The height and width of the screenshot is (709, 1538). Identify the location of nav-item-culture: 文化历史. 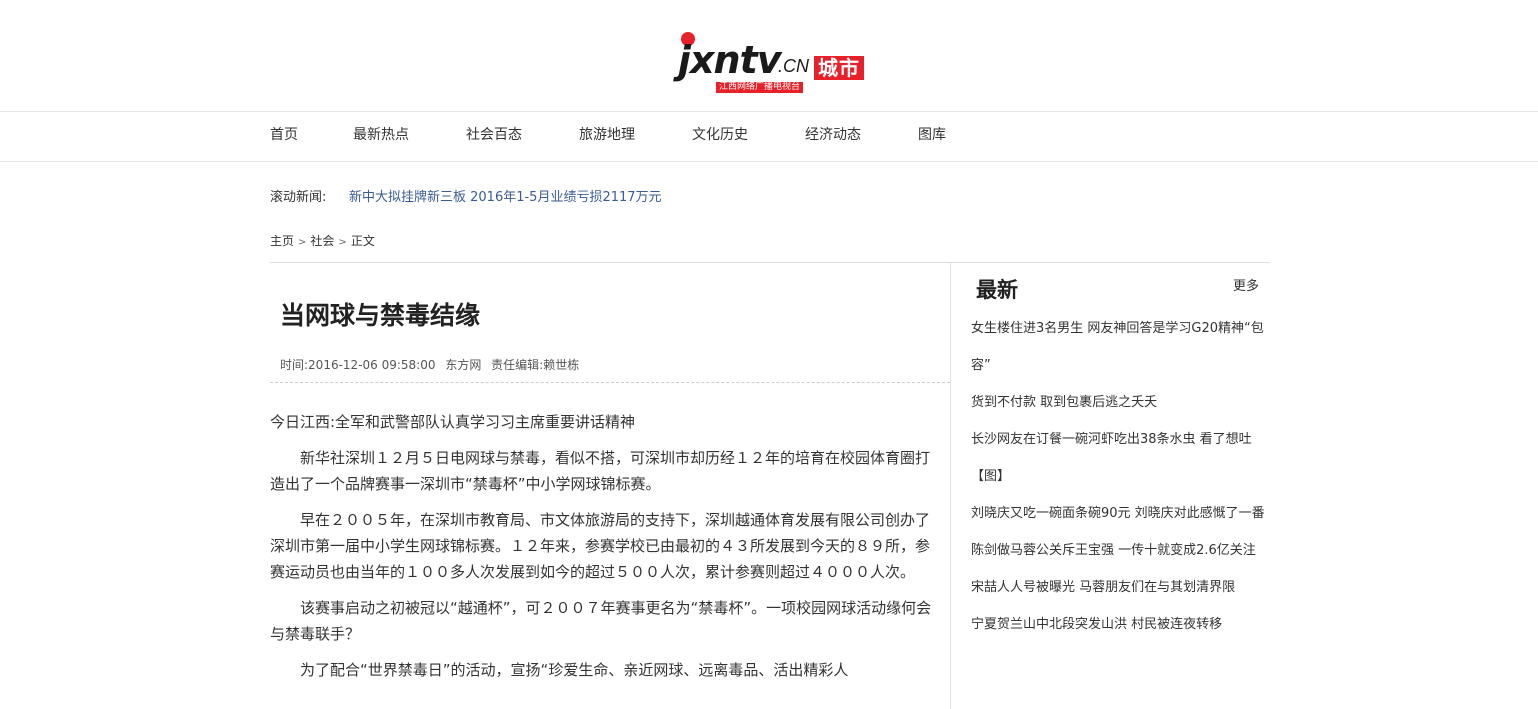
(720, 136).